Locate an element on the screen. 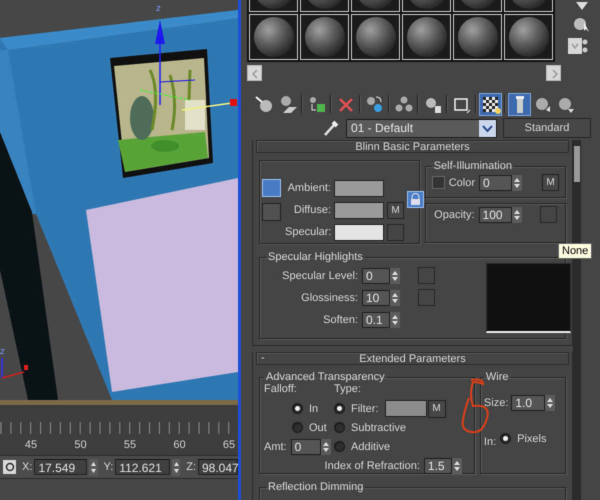 The width and height of the screenshot is (600, 500). field-label: Type: is located at coordinates (348, 390).